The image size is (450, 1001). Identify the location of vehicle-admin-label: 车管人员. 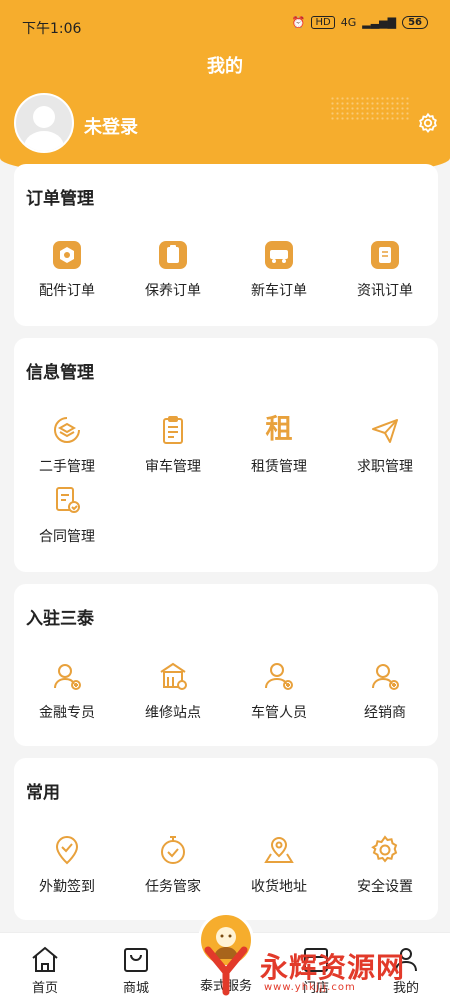
(279, 713).